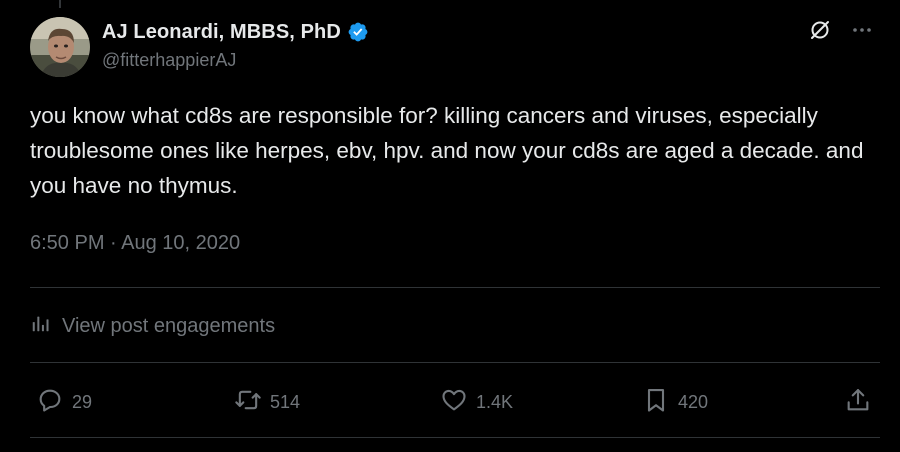  What do you see at coordinates (248, 402) in the screenshot?
I see `repost-icon` at bounding box center [248, 402].